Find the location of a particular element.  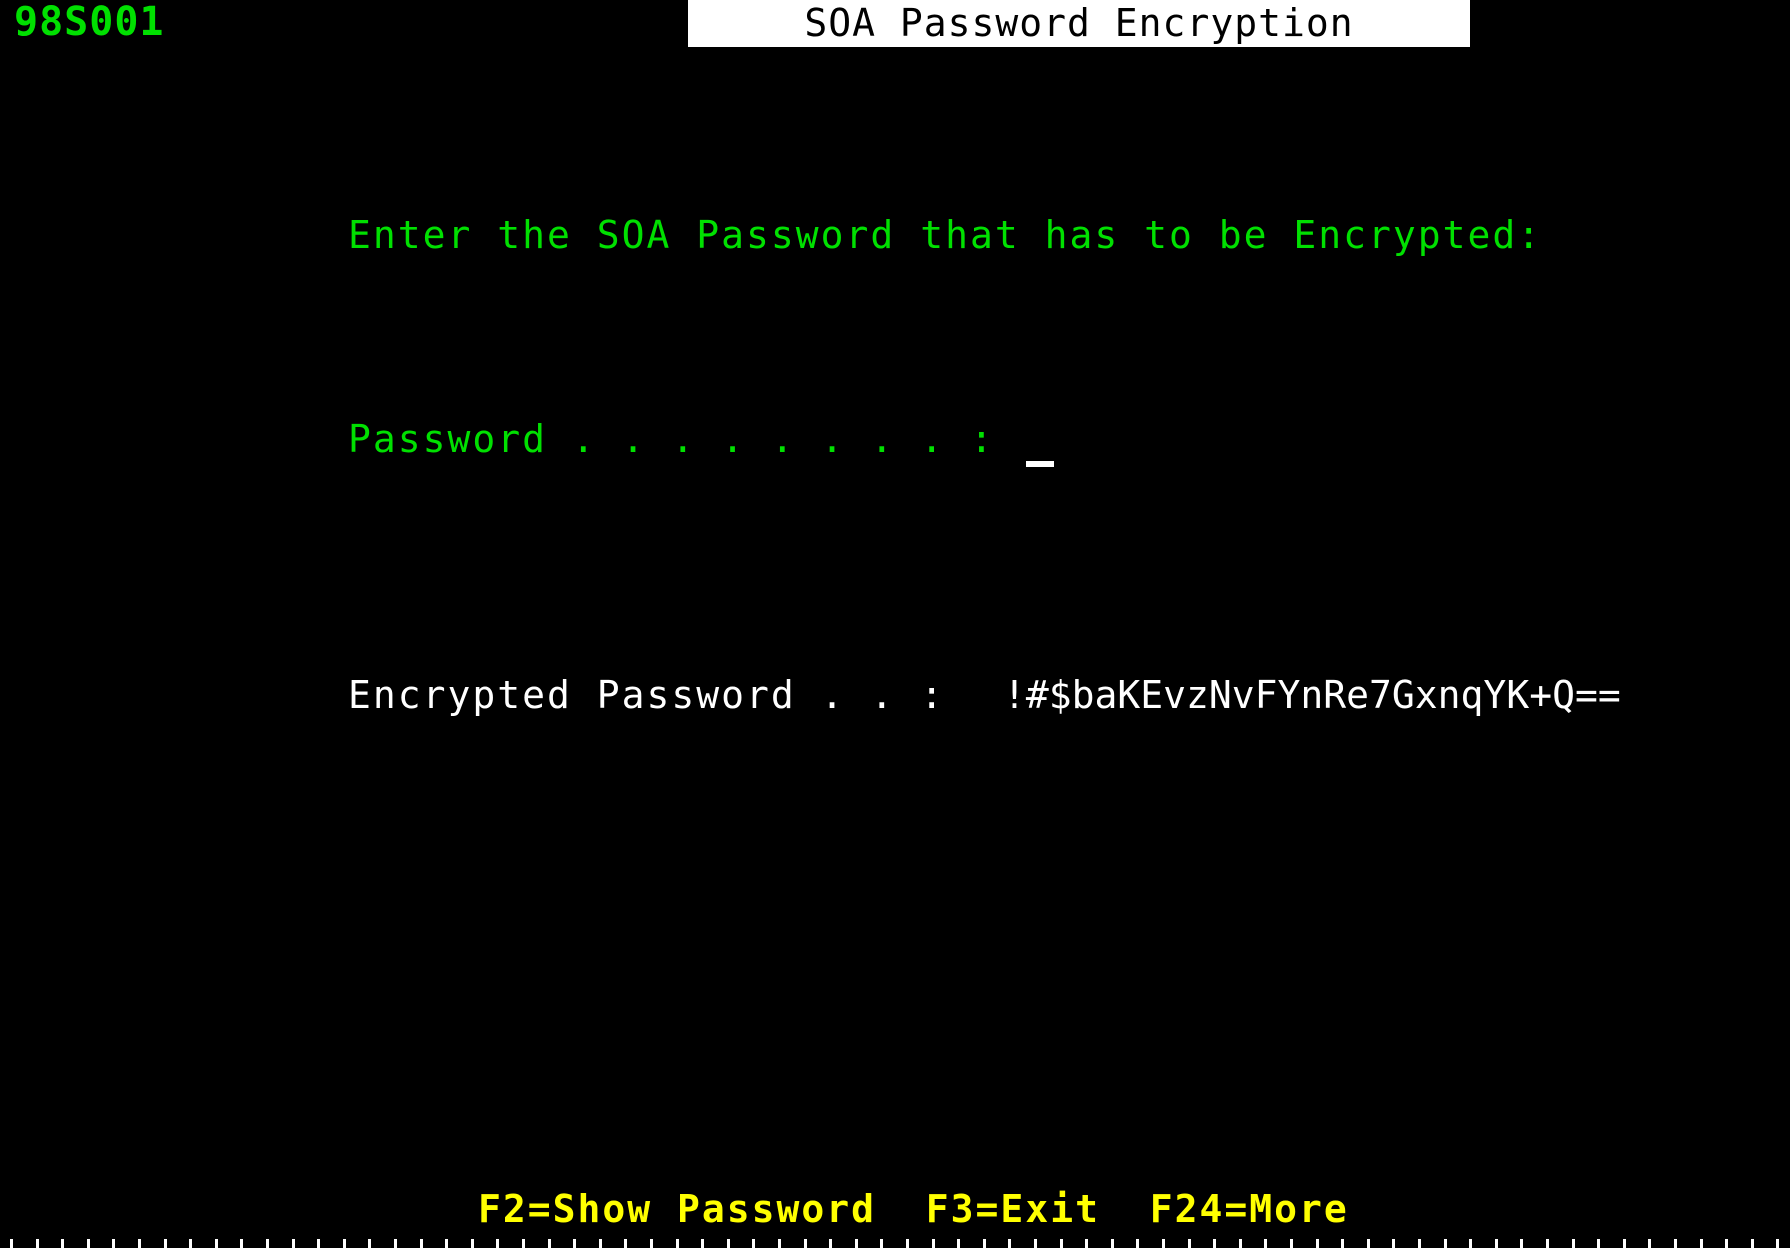

page-title: SOA Password Encryption is located at coordinates (1079, 23).